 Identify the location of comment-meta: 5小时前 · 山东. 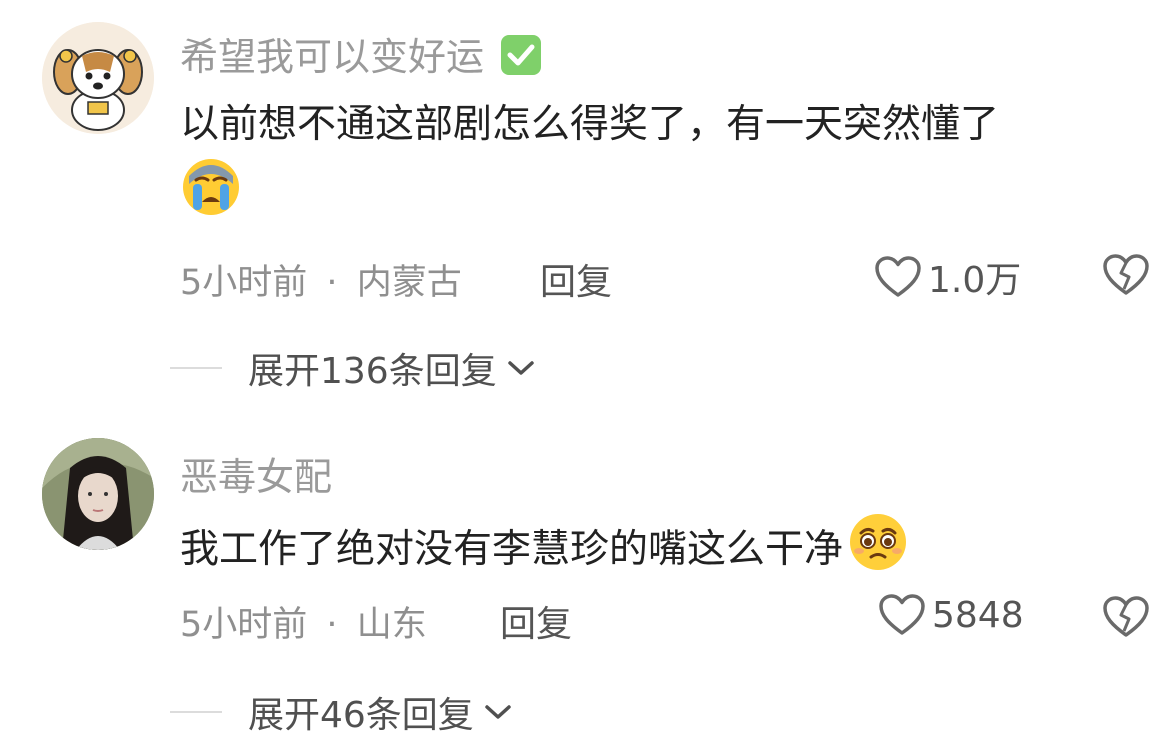
(303, 621).